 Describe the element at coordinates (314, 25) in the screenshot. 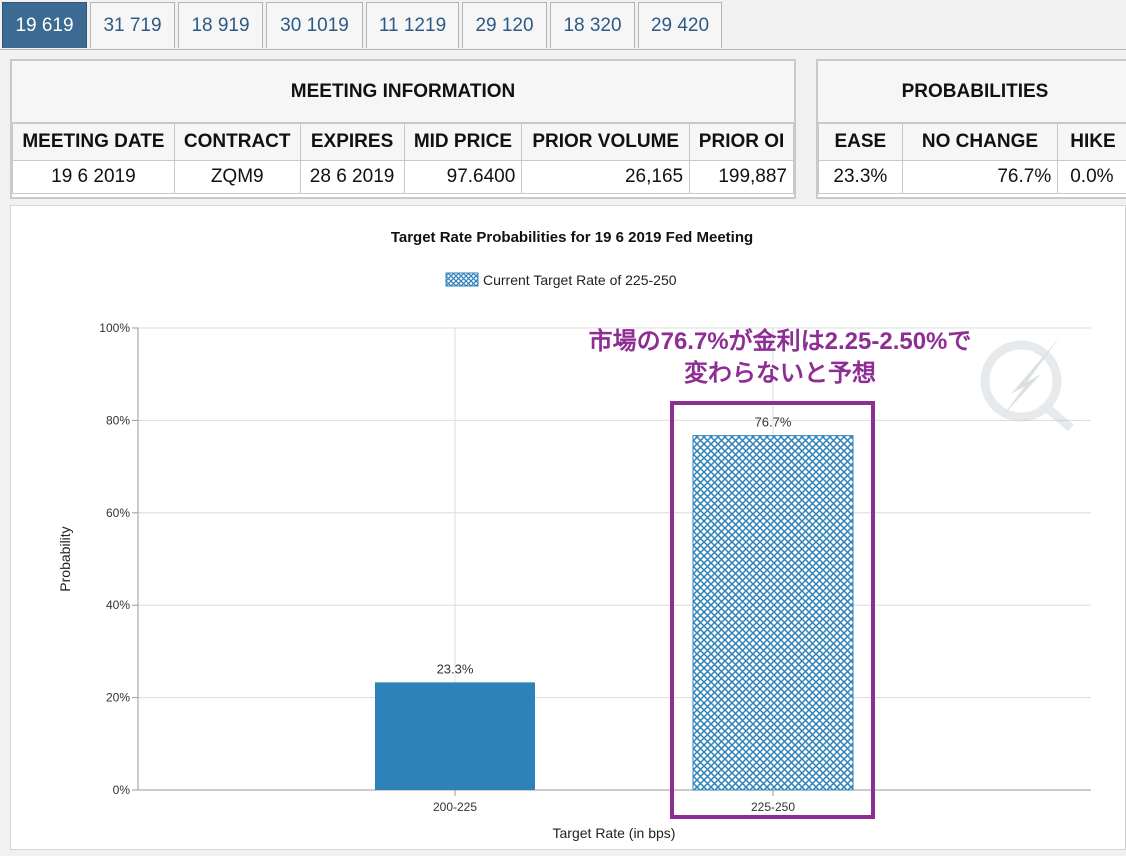

I see `tab-meeting-4: 30 1019` at that location.